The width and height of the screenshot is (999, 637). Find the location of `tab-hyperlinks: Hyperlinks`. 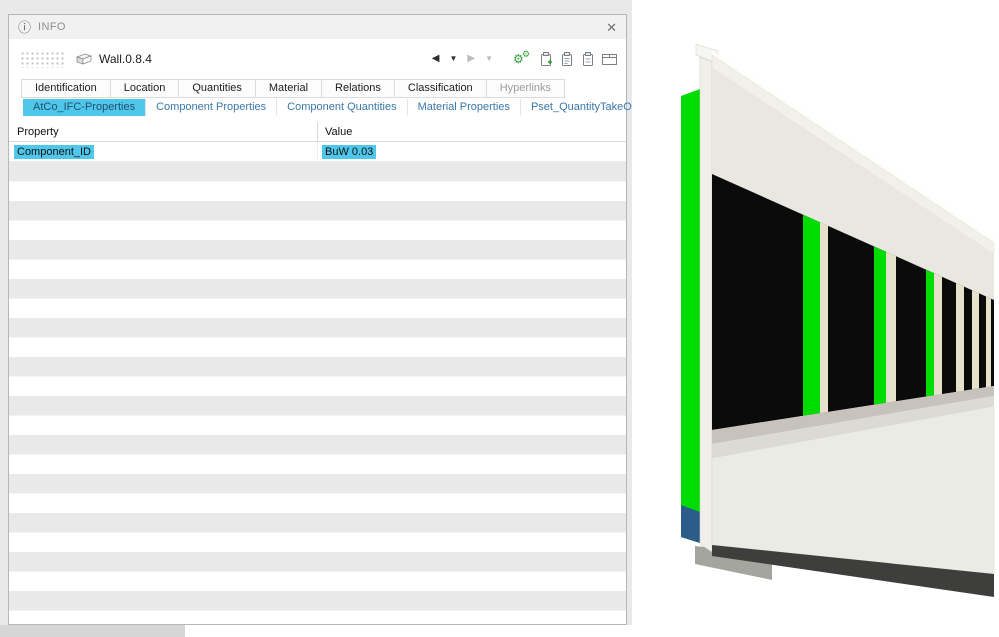

tab-hyperlinks: Hyperlinks is located at coordinates (525, 88).